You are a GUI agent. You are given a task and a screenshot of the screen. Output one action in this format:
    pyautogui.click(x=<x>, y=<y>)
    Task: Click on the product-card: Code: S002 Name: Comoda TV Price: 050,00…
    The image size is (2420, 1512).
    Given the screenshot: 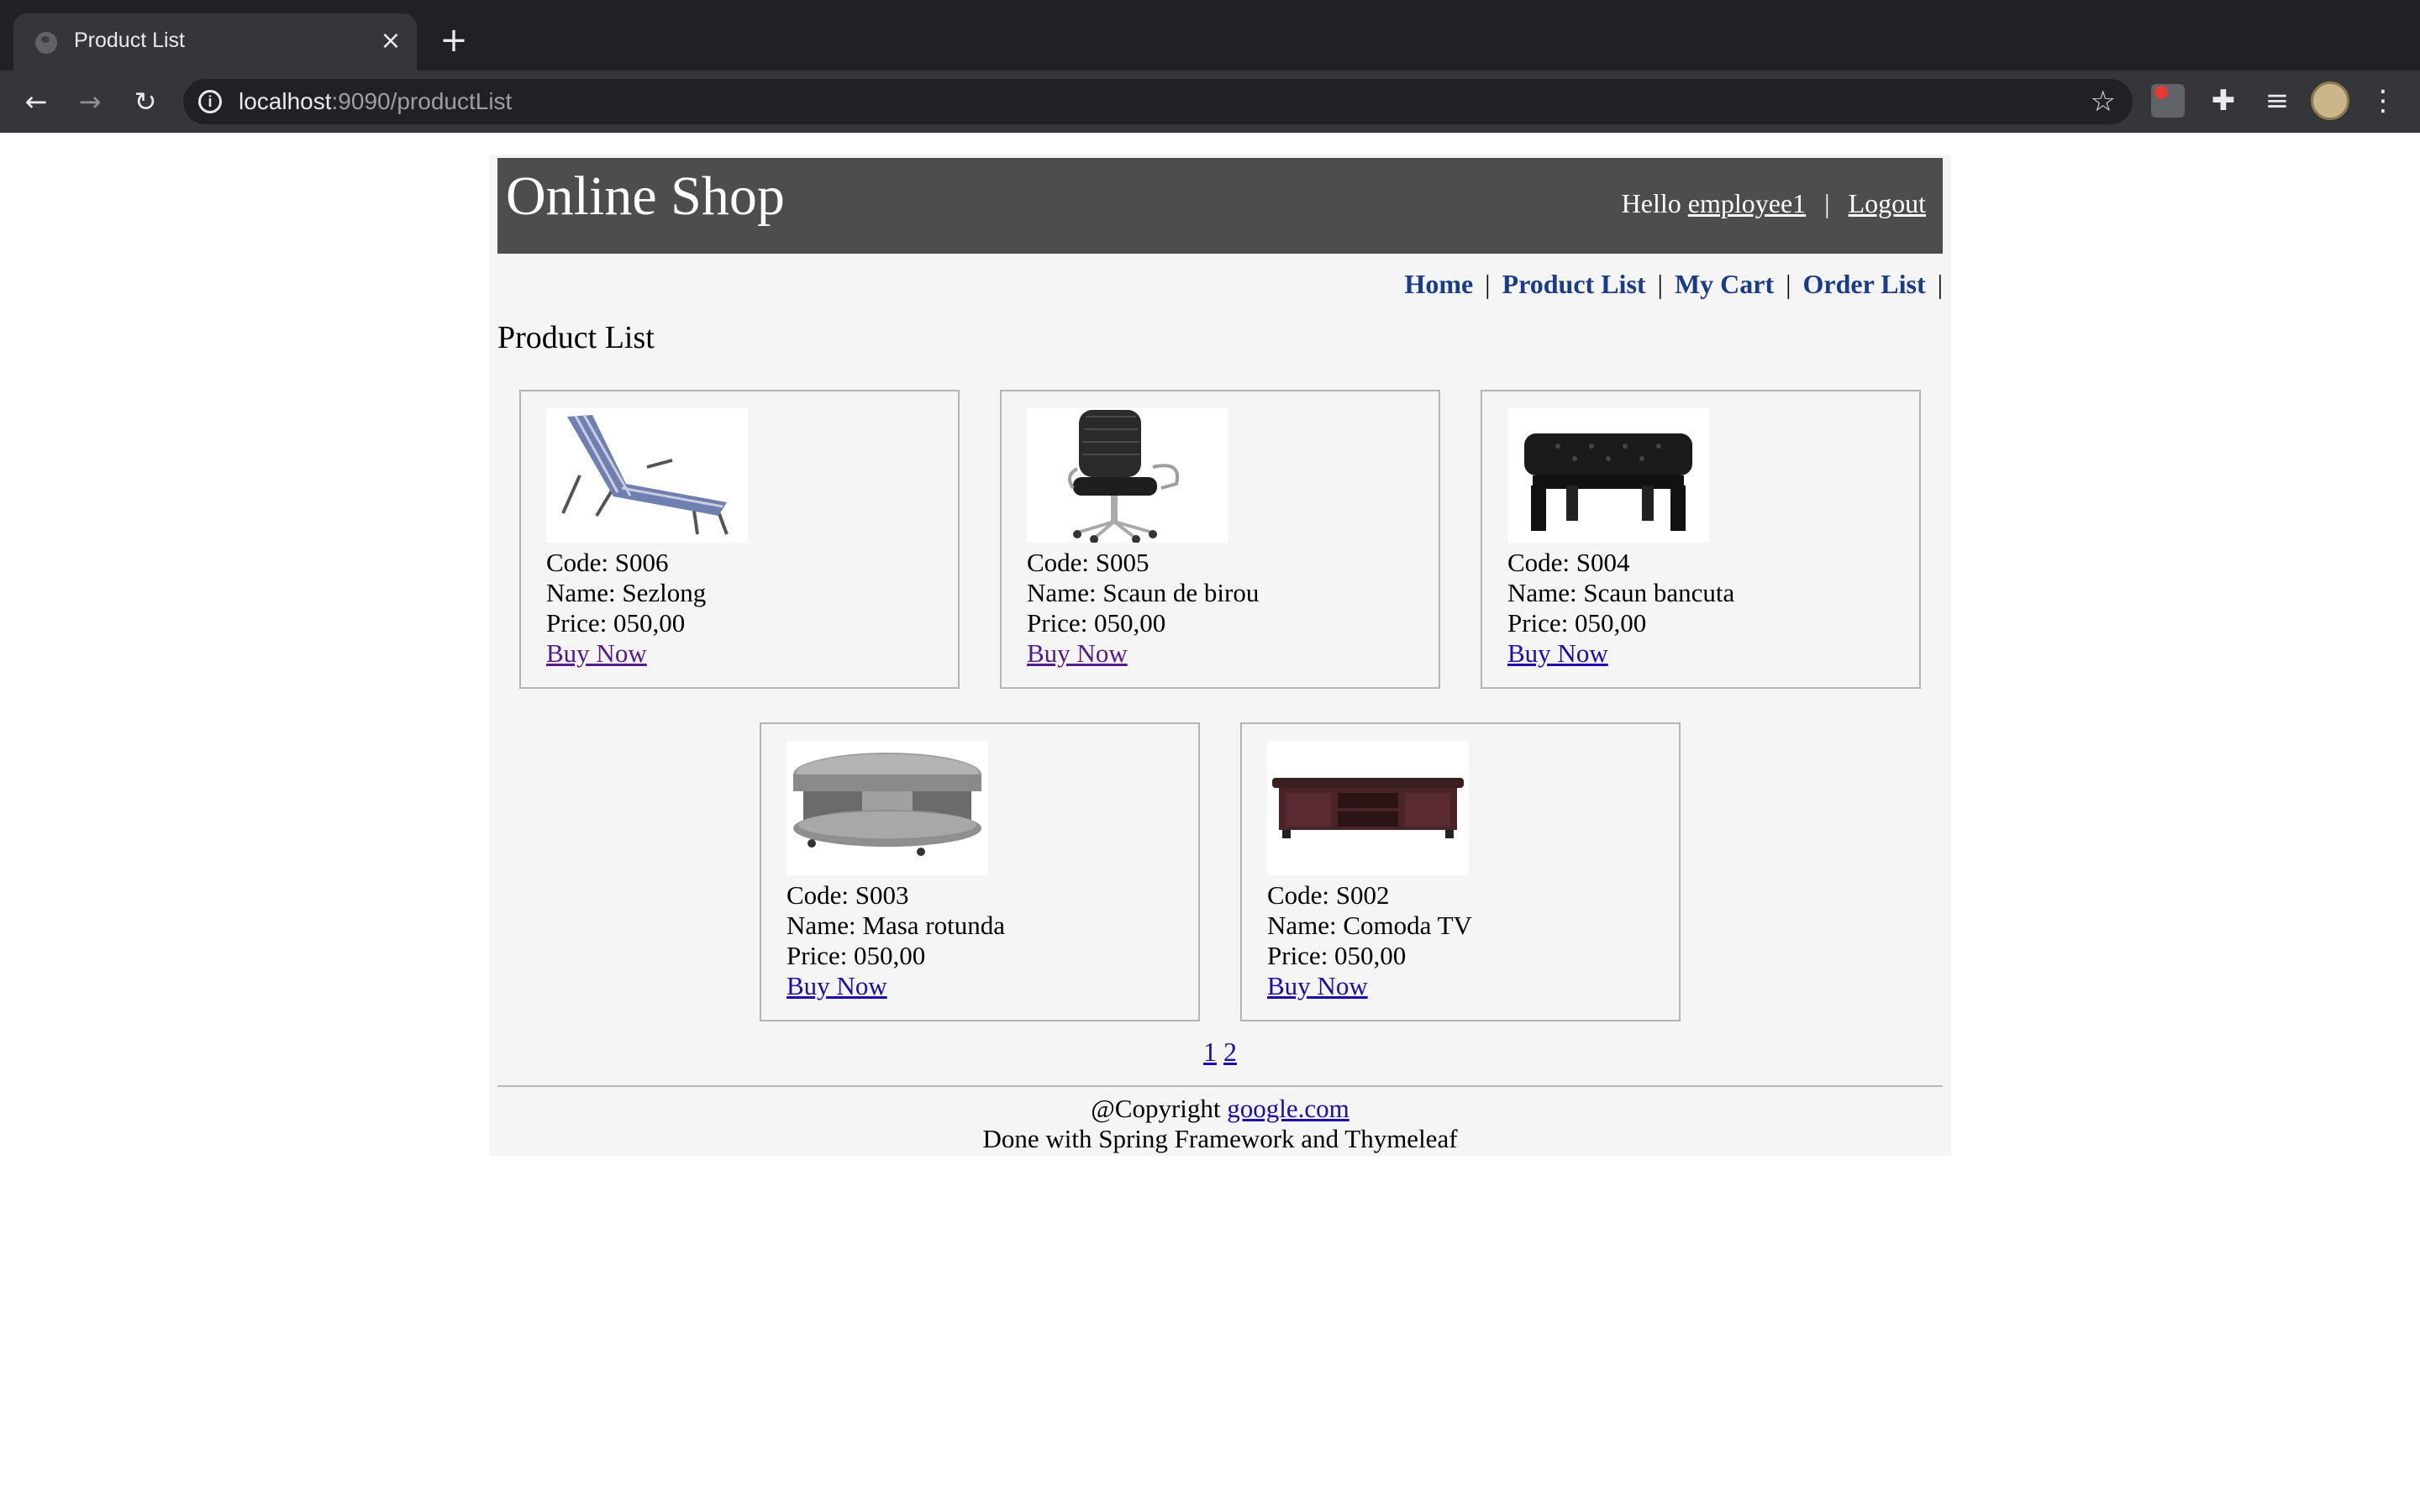 What is the action you would take?
    pyautogui.click(x=1460, y=871)
    